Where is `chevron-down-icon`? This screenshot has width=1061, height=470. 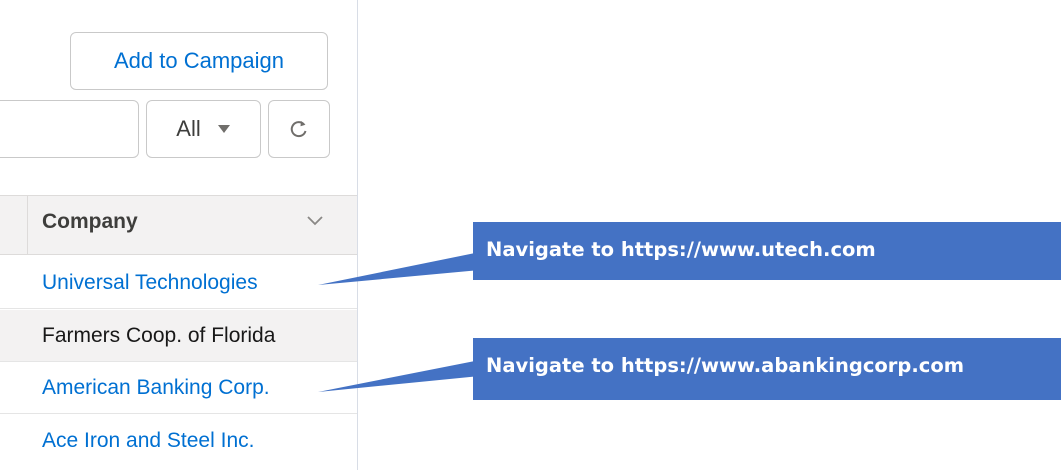 chevron-down-icon is located at coordinates (315, 223).